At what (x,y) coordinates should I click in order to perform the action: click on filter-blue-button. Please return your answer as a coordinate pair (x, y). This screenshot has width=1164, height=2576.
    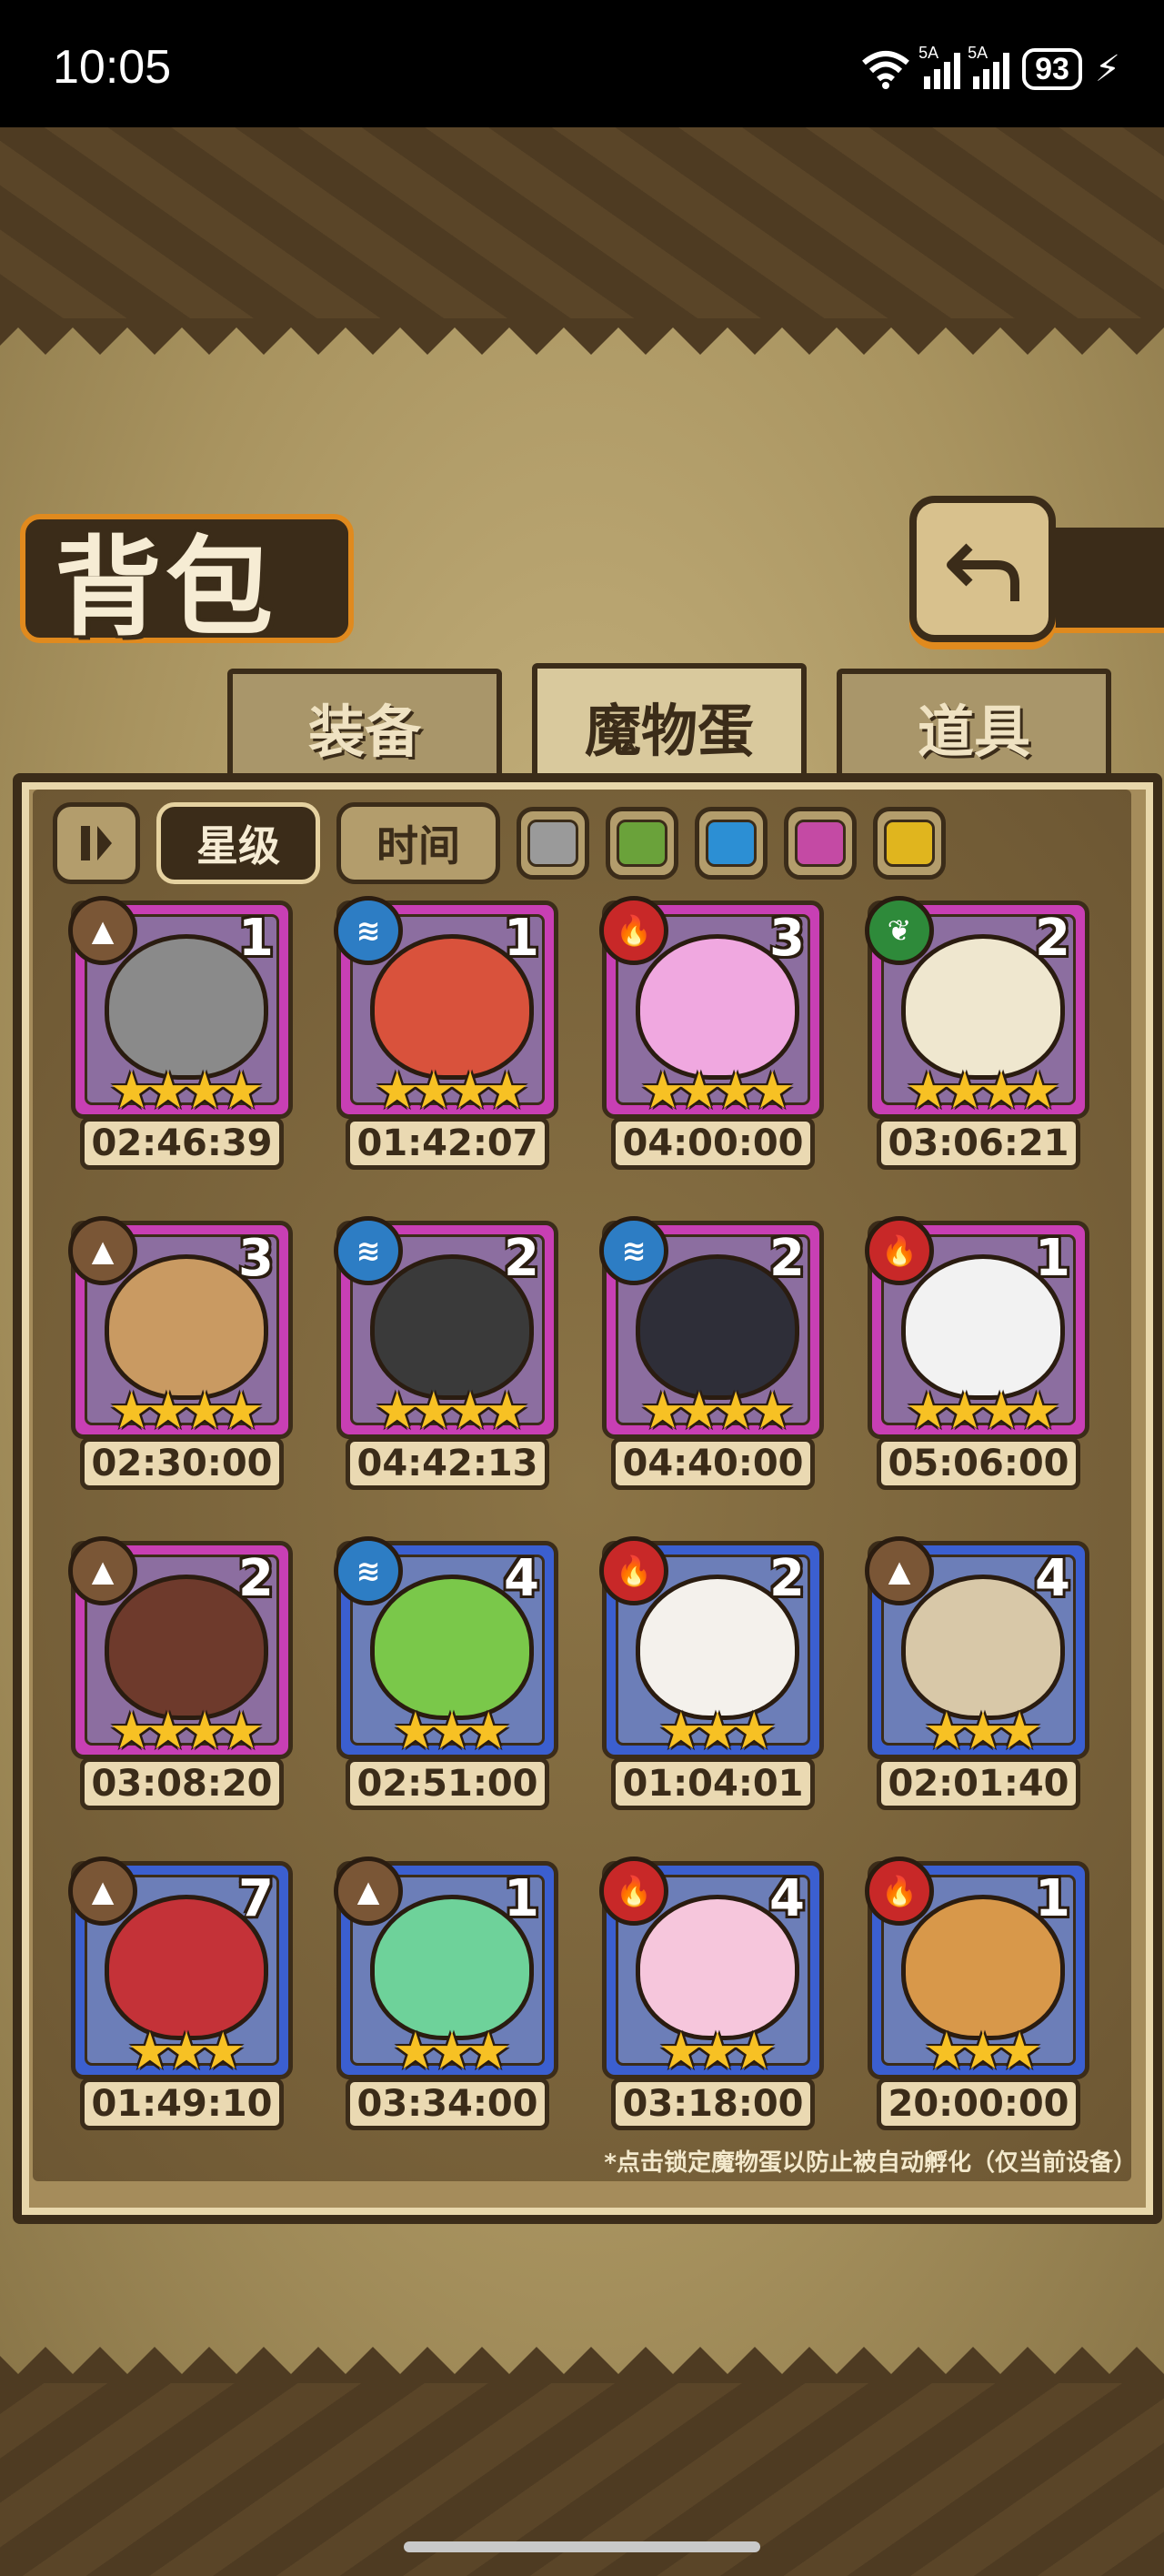
    Looking at the image, I should click on (732, 843).